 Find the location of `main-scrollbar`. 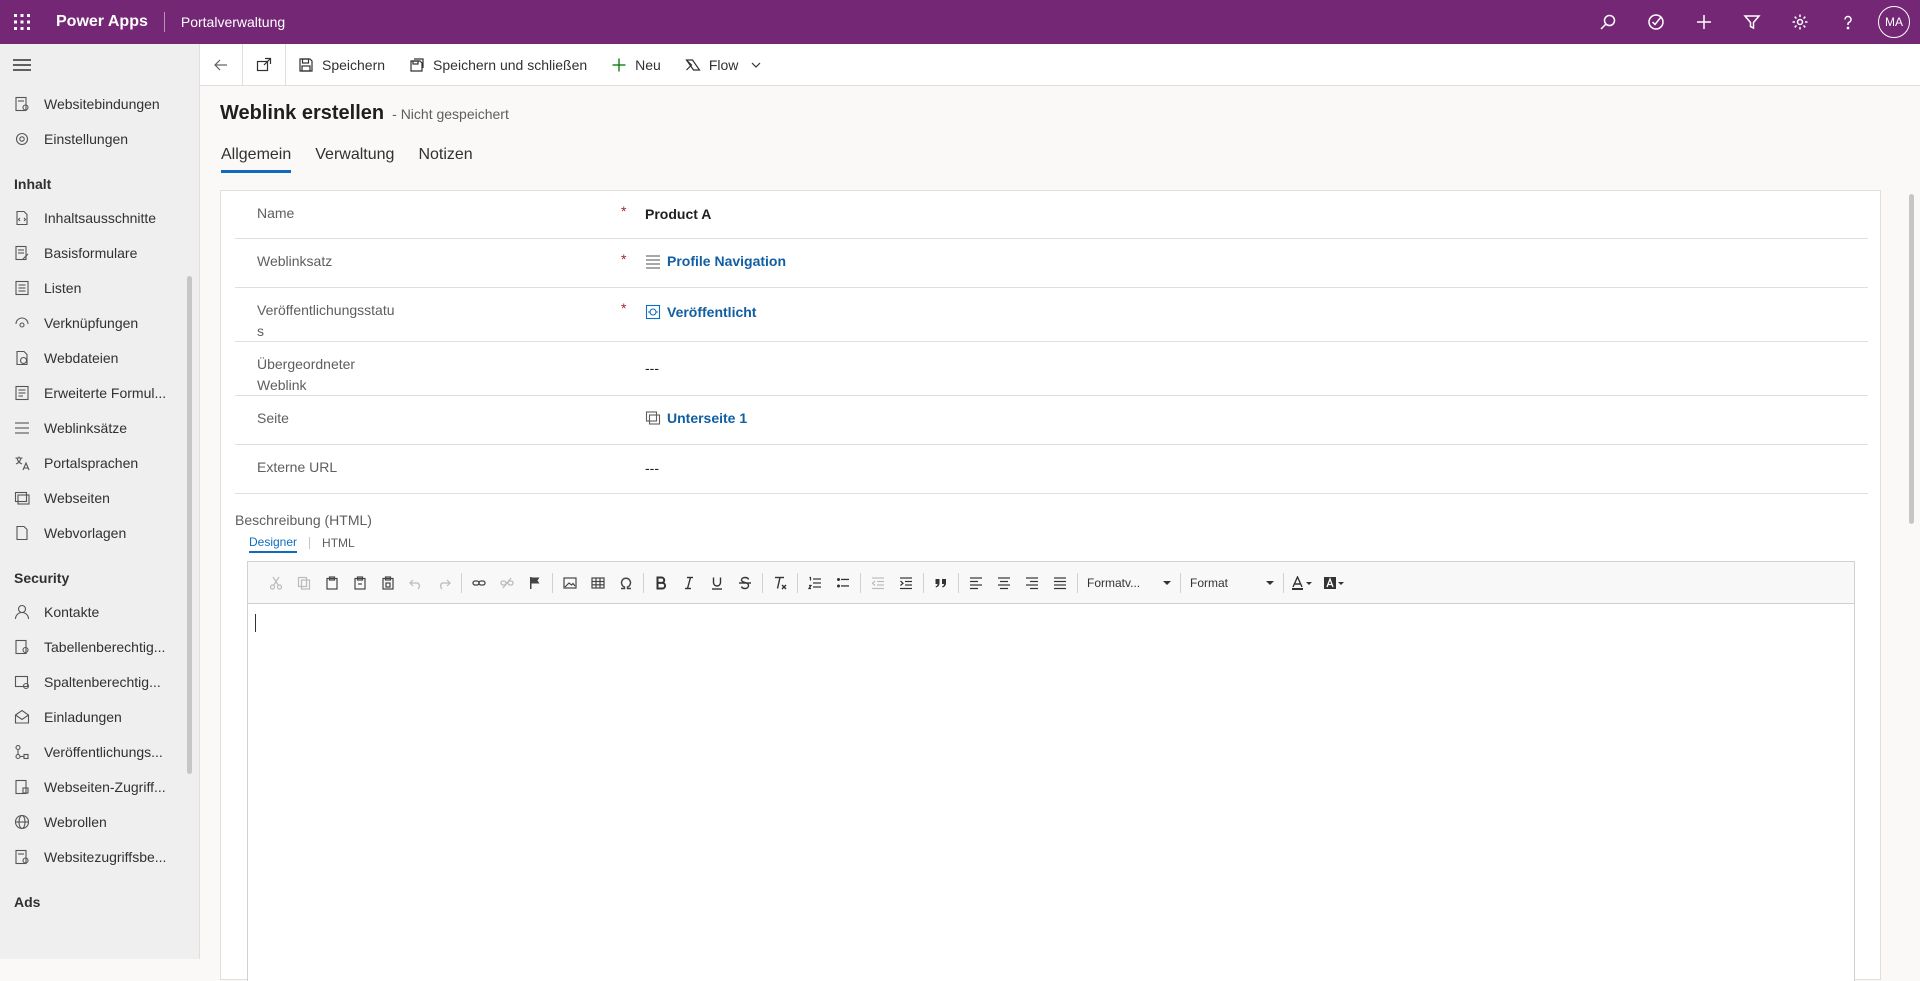

main-scrollbar is located at coordinates (1911, 359).